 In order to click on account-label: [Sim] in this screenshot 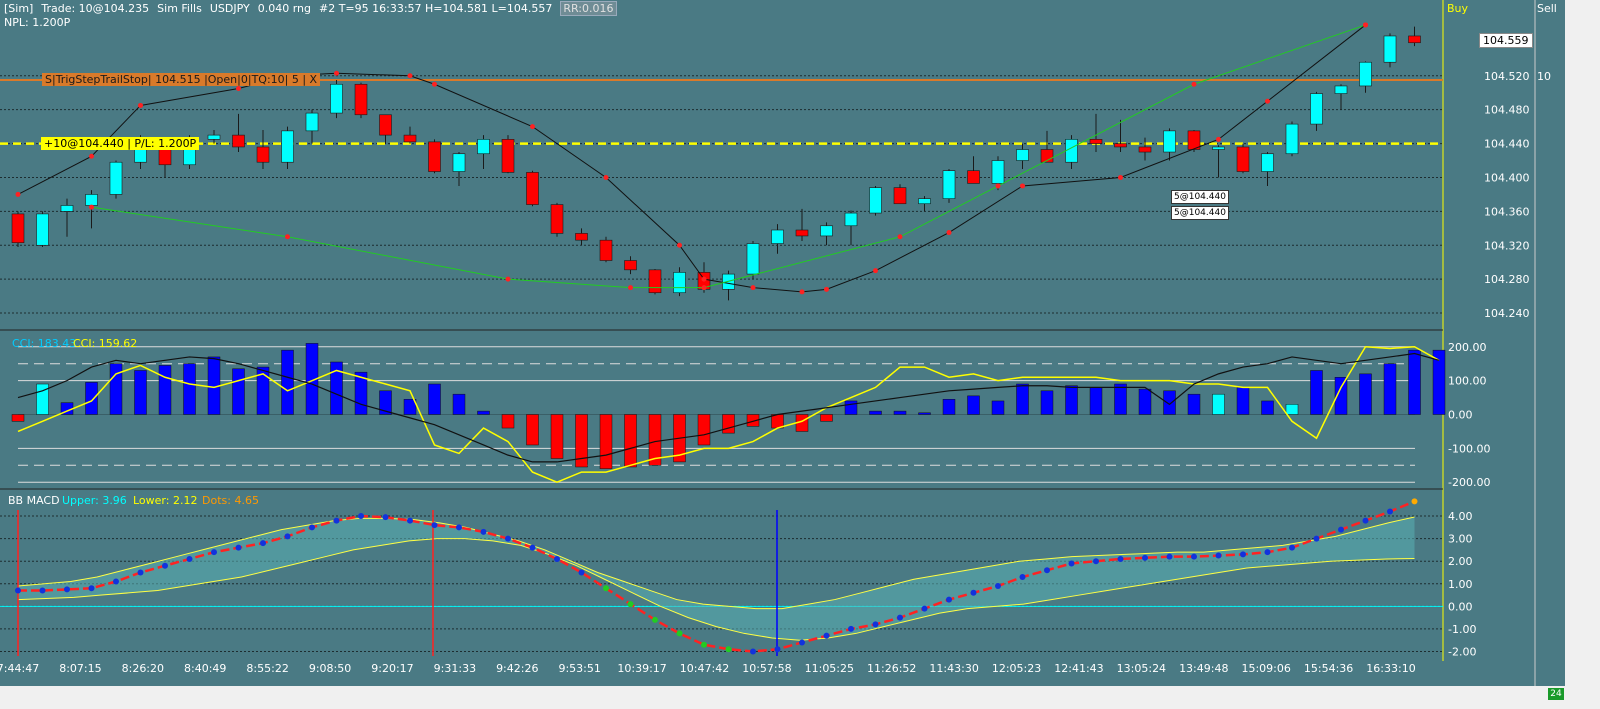, I will do `click(18, 8)`.